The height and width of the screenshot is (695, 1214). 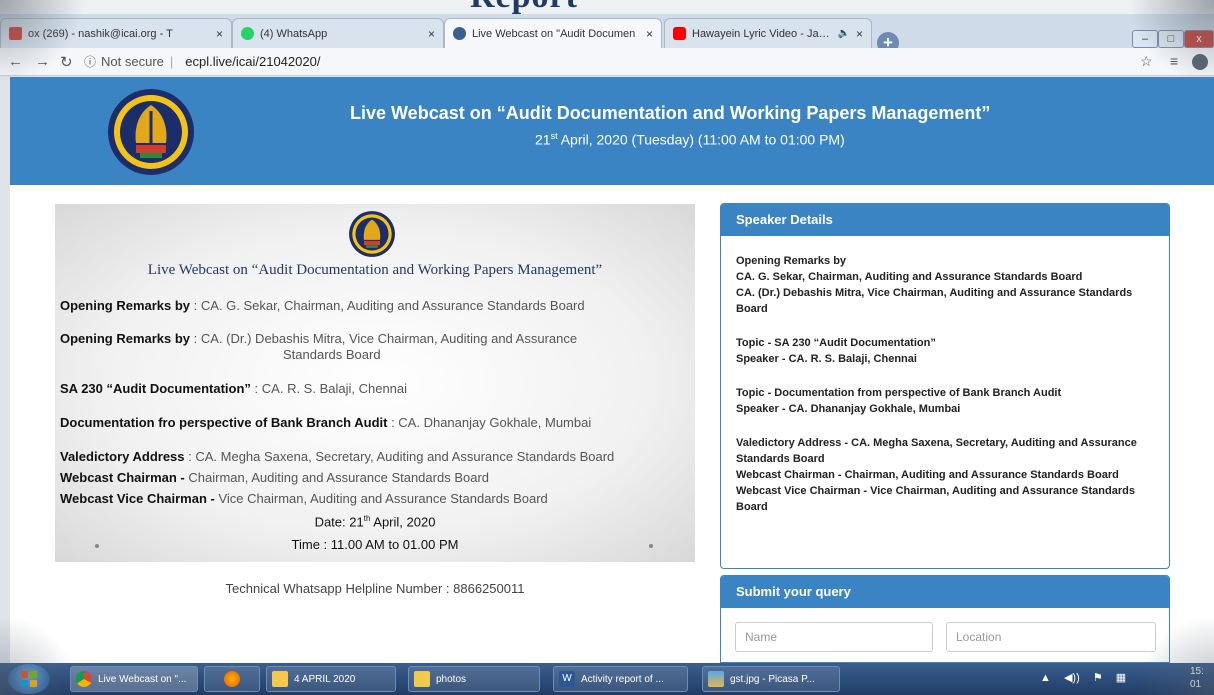 I want to click on poster-time: Time : 11.00 AM to 01.00 PM, so click(x=375, y=544).